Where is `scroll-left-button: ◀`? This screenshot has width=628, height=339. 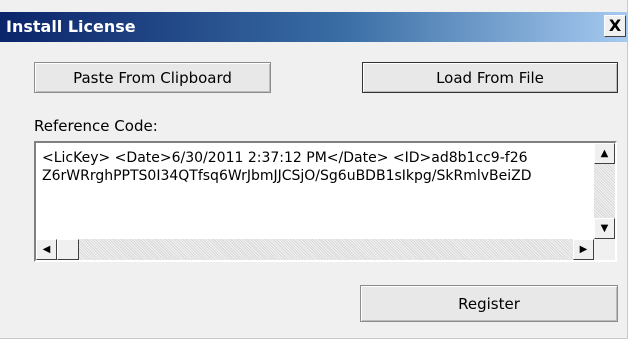 scroll-left-button: ◀ is located at coordinates (46, 249).